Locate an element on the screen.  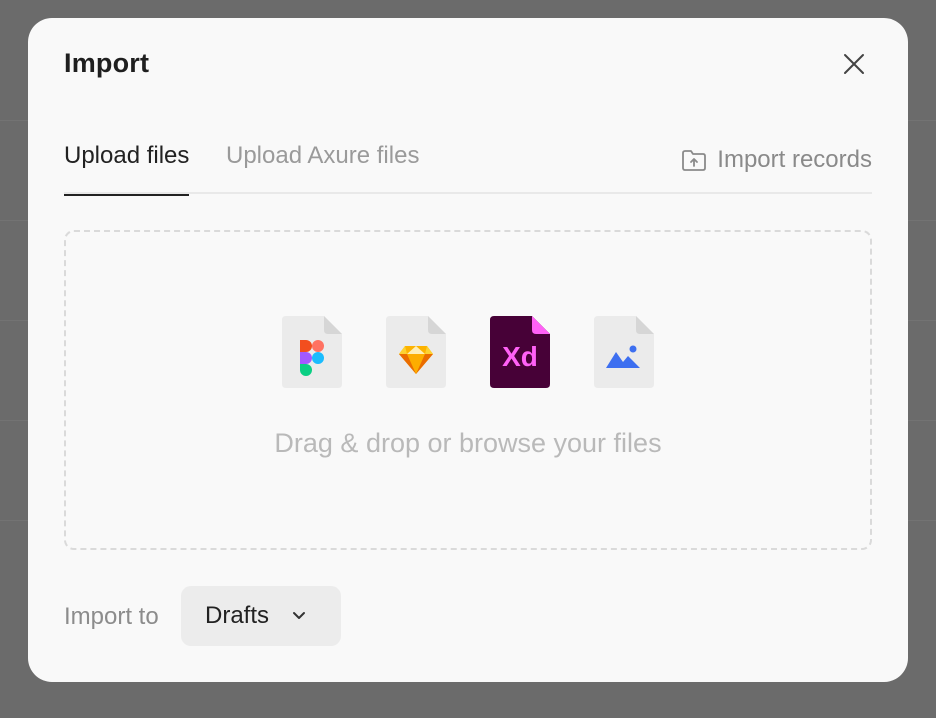
image-file-icon is located at coordinates (624, 352).